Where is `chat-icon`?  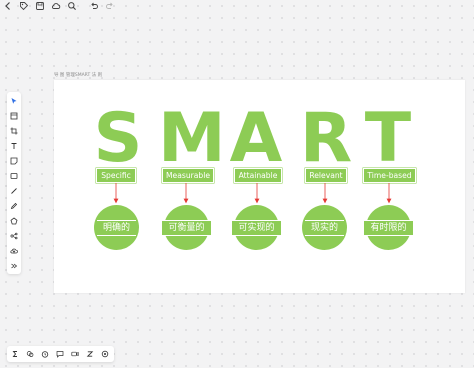 chat-icon is located at coordinates (60, 354).